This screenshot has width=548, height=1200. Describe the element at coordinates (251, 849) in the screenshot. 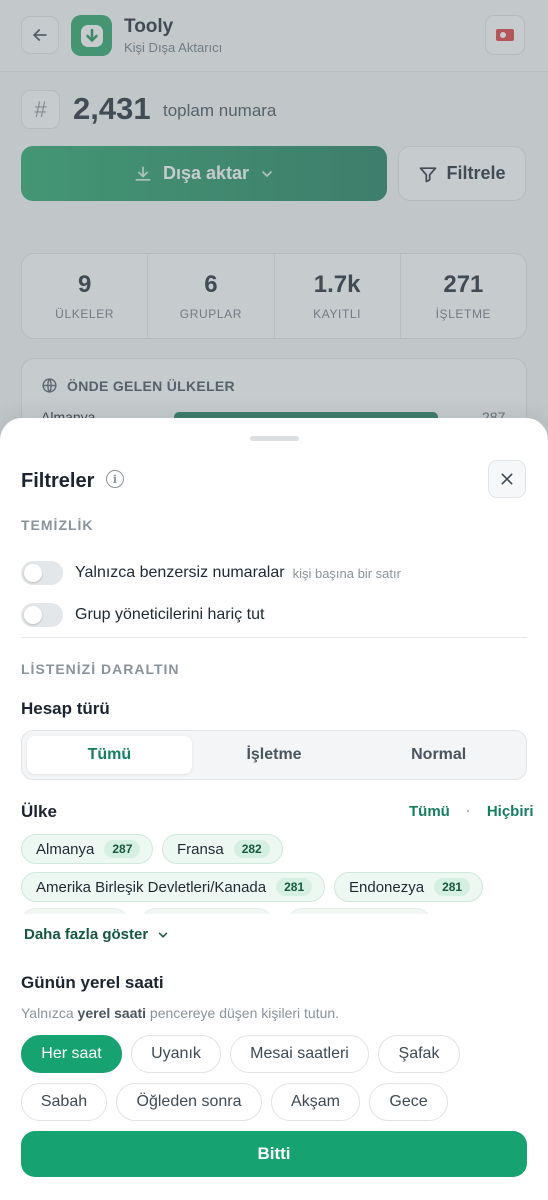

I see `chip-count: 282` at that location.